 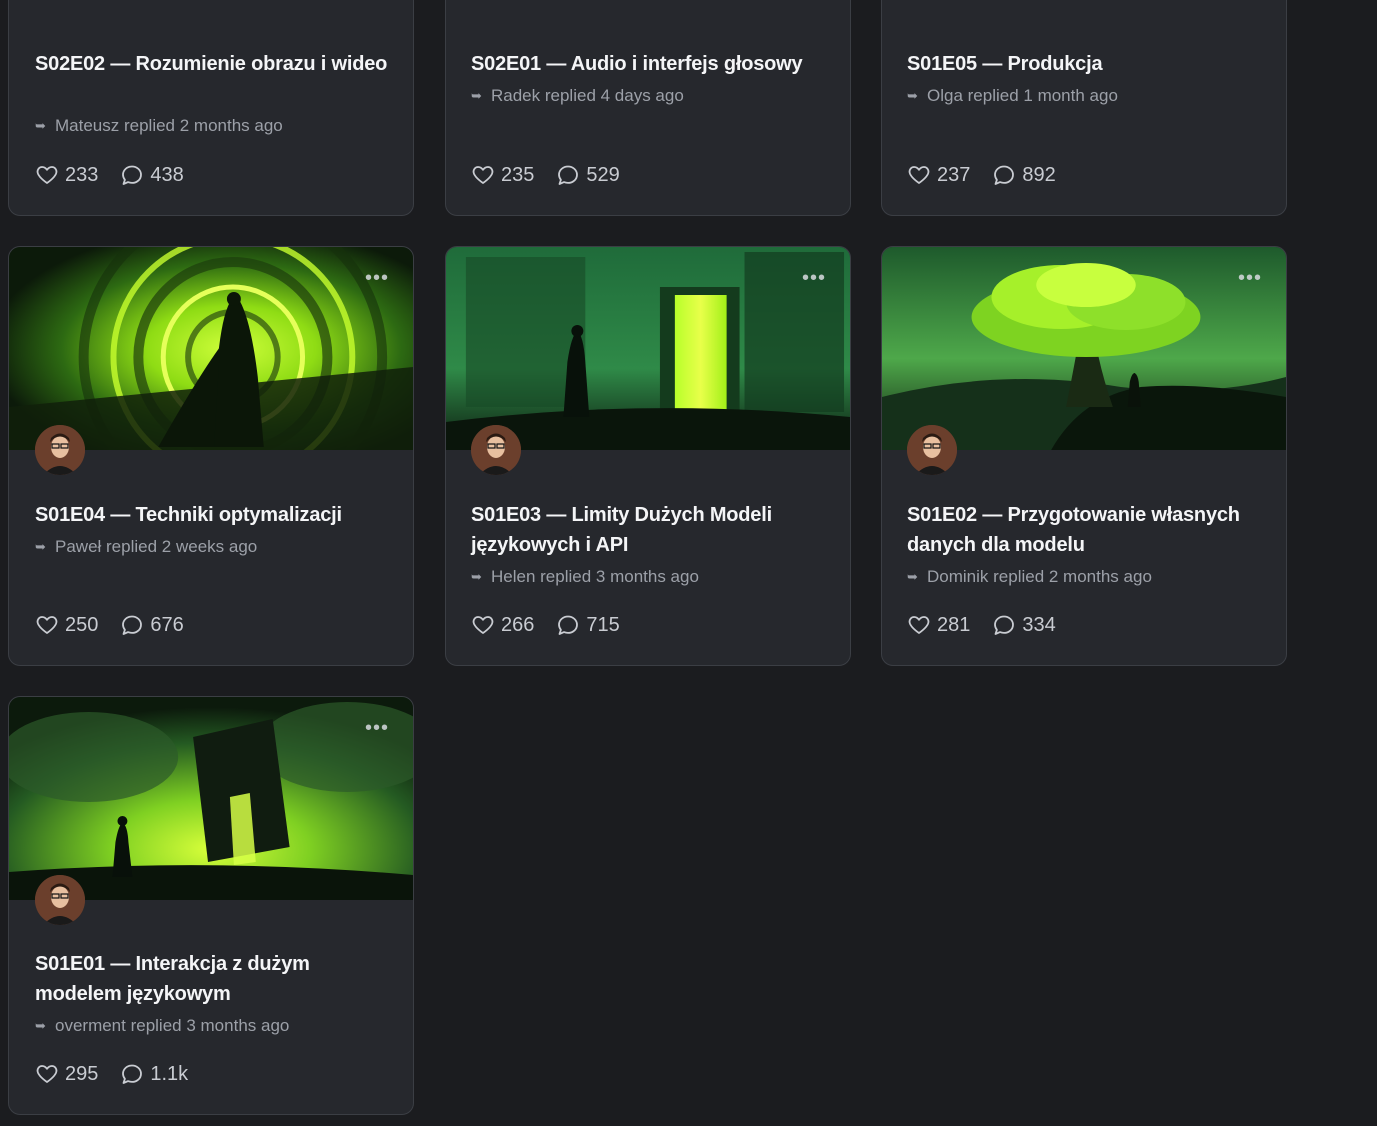 What do you see at coordinates (518, 624) in the screenshot?
I see `like-count: 266` at bounding box center [518, 624].